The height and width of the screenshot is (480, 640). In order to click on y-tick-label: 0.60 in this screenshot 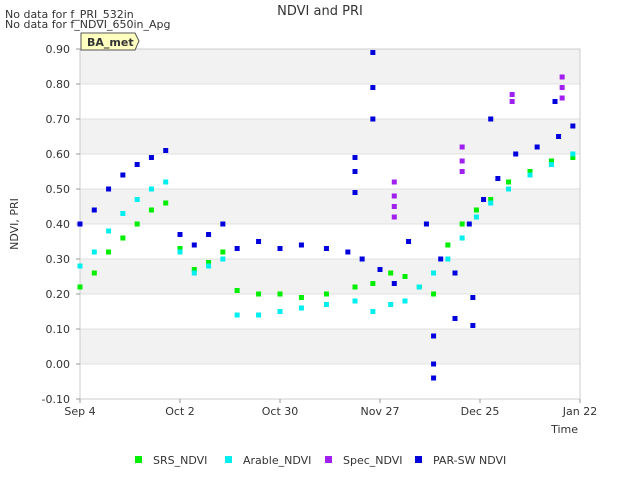, I will do `click(58, 154)`.